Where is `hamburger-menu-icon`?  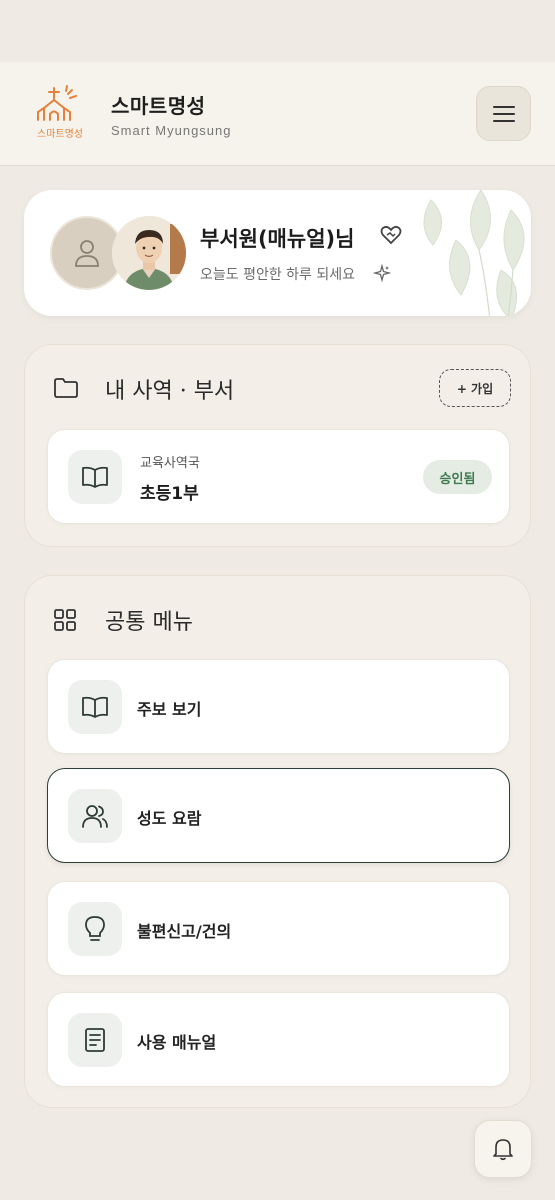 hamburger-menu-icon is located at coordinates (503, 113).